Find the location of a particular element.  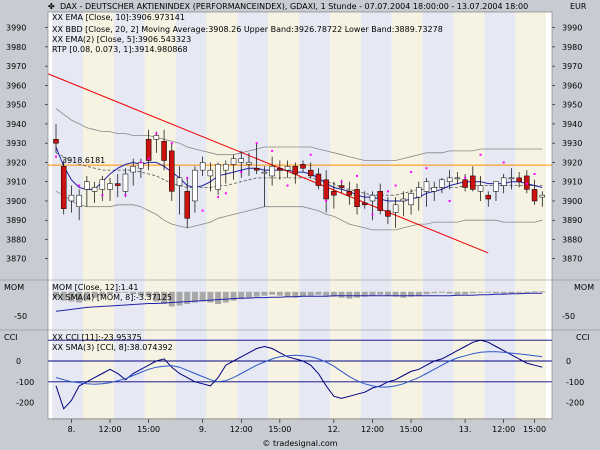

y-tick-label-left: 3880 is located at coordinates (16, 239).